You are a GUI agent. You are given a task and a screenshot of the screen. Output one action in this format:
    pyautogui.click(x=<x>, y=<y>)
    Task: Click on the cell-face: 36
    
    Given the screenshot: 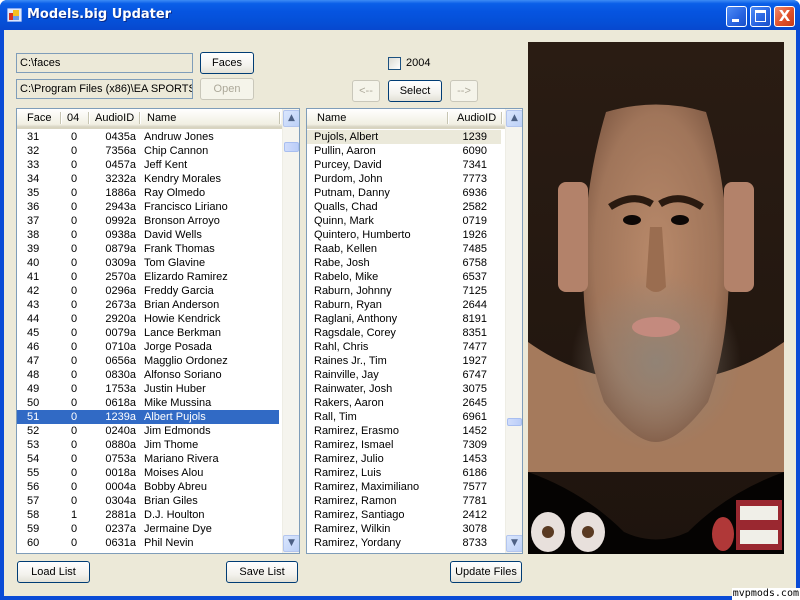 What is the action you would take?
    pyautogui.click(x=33, y=207)
    